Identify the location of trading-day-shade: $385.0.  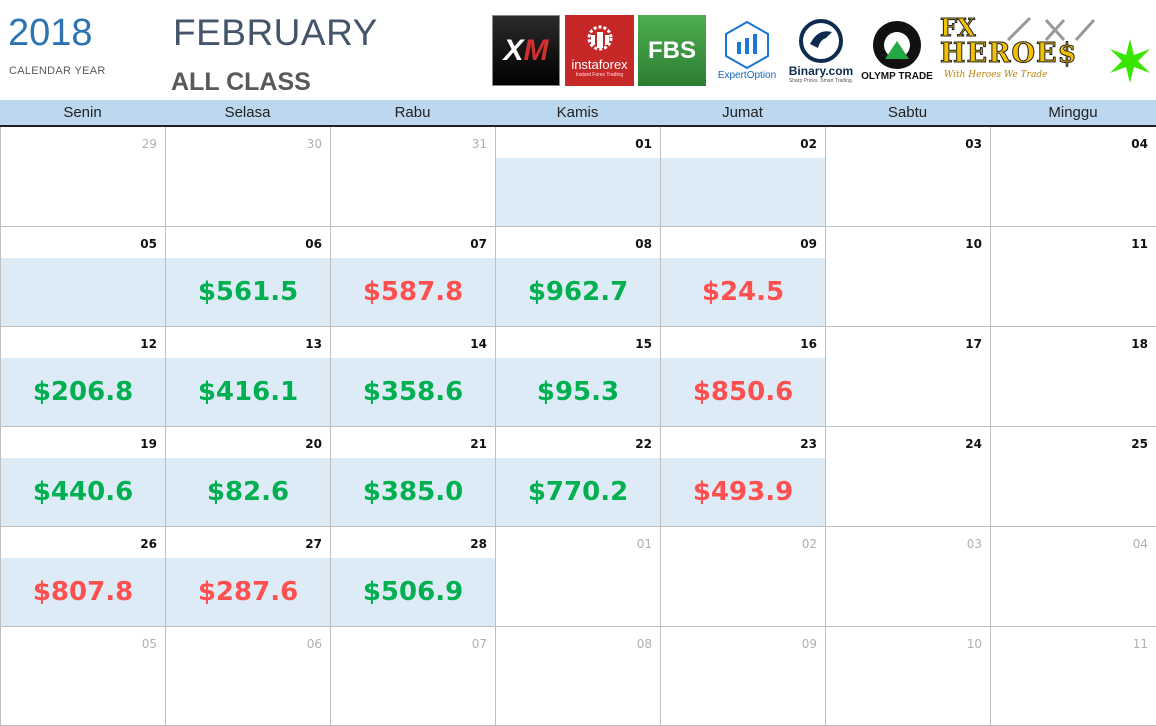
(413, 492).